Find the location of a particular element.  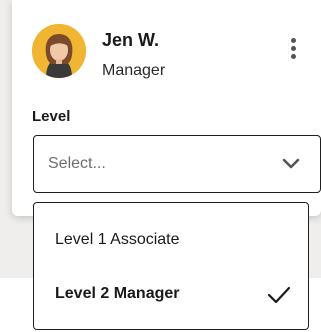

user-name: Jen W. is located at coordinates (131, 40).